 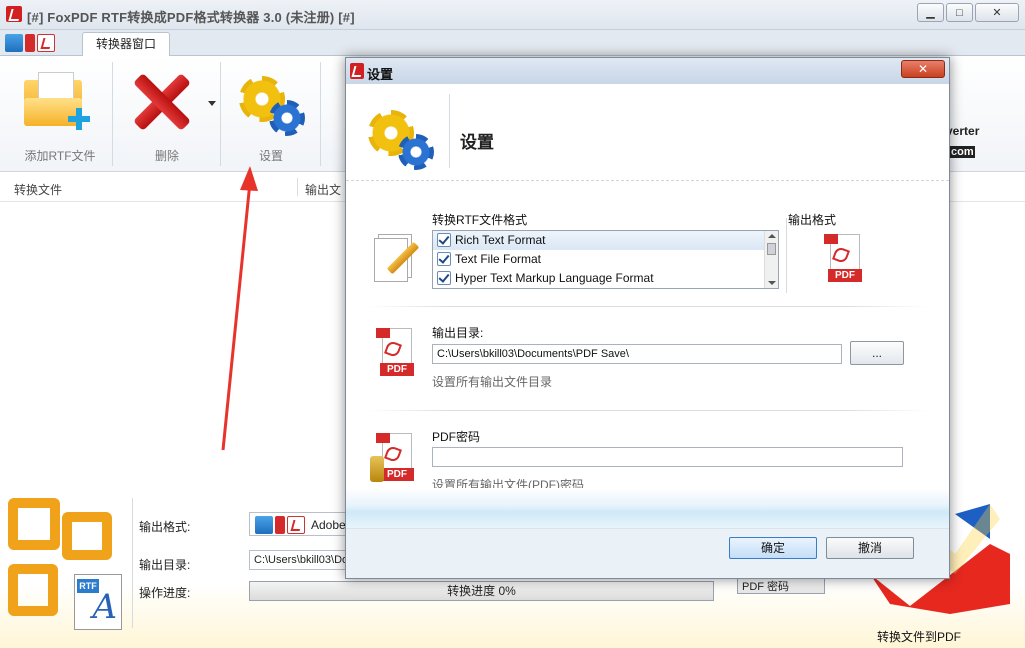 What do you see at coordinates (923, 69) in the screenshot?
I see `dialog-close-button: ✕` at bounding box center [923, 69].